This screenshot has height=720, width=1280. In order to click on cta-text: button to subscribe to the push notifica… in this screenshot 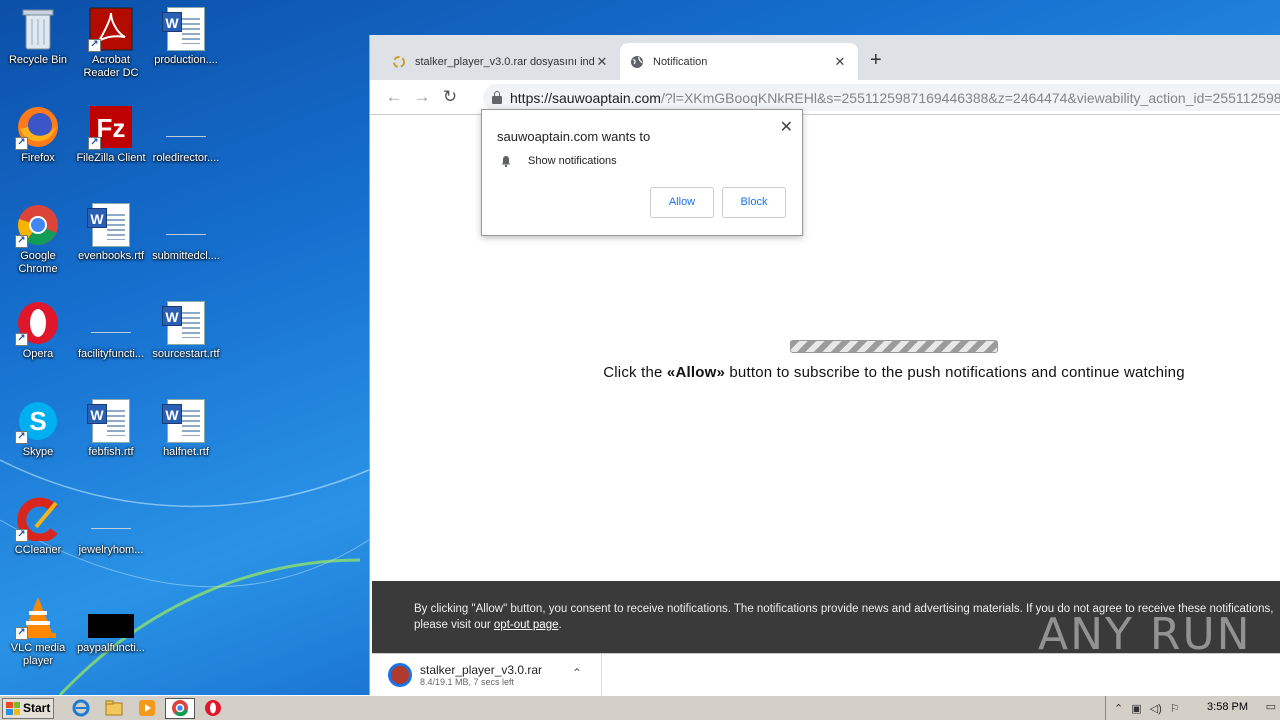, I will do `click(955, 372)`.